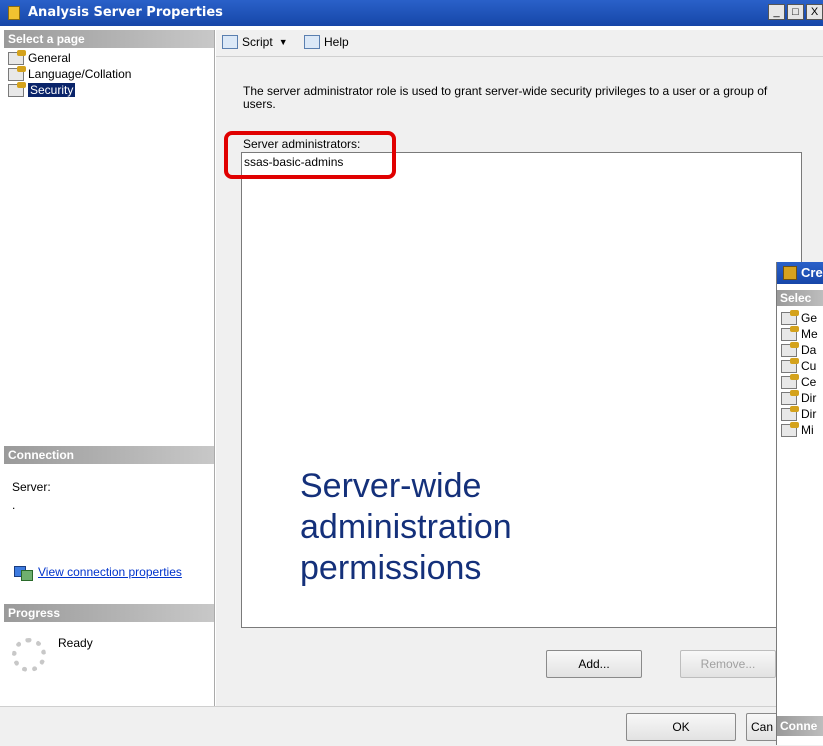 The image size is (823, 746). I want to click on page-item-label: Da, so click(809, 350).